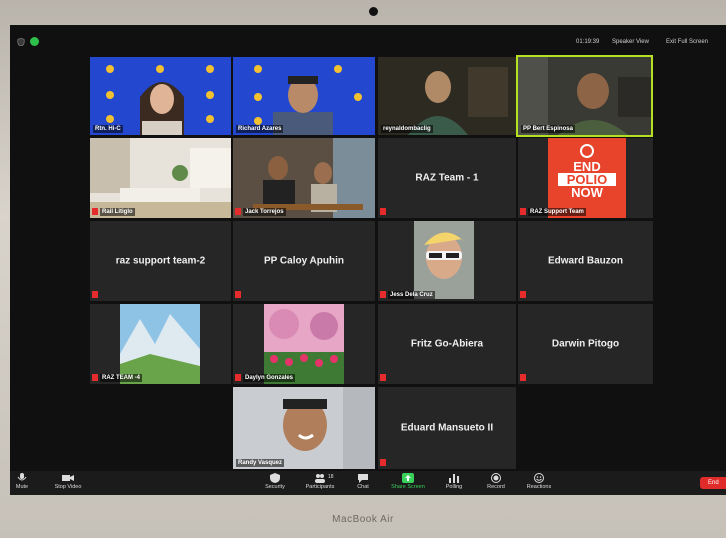  I want to click on record-label: Record, so click(496, 487).